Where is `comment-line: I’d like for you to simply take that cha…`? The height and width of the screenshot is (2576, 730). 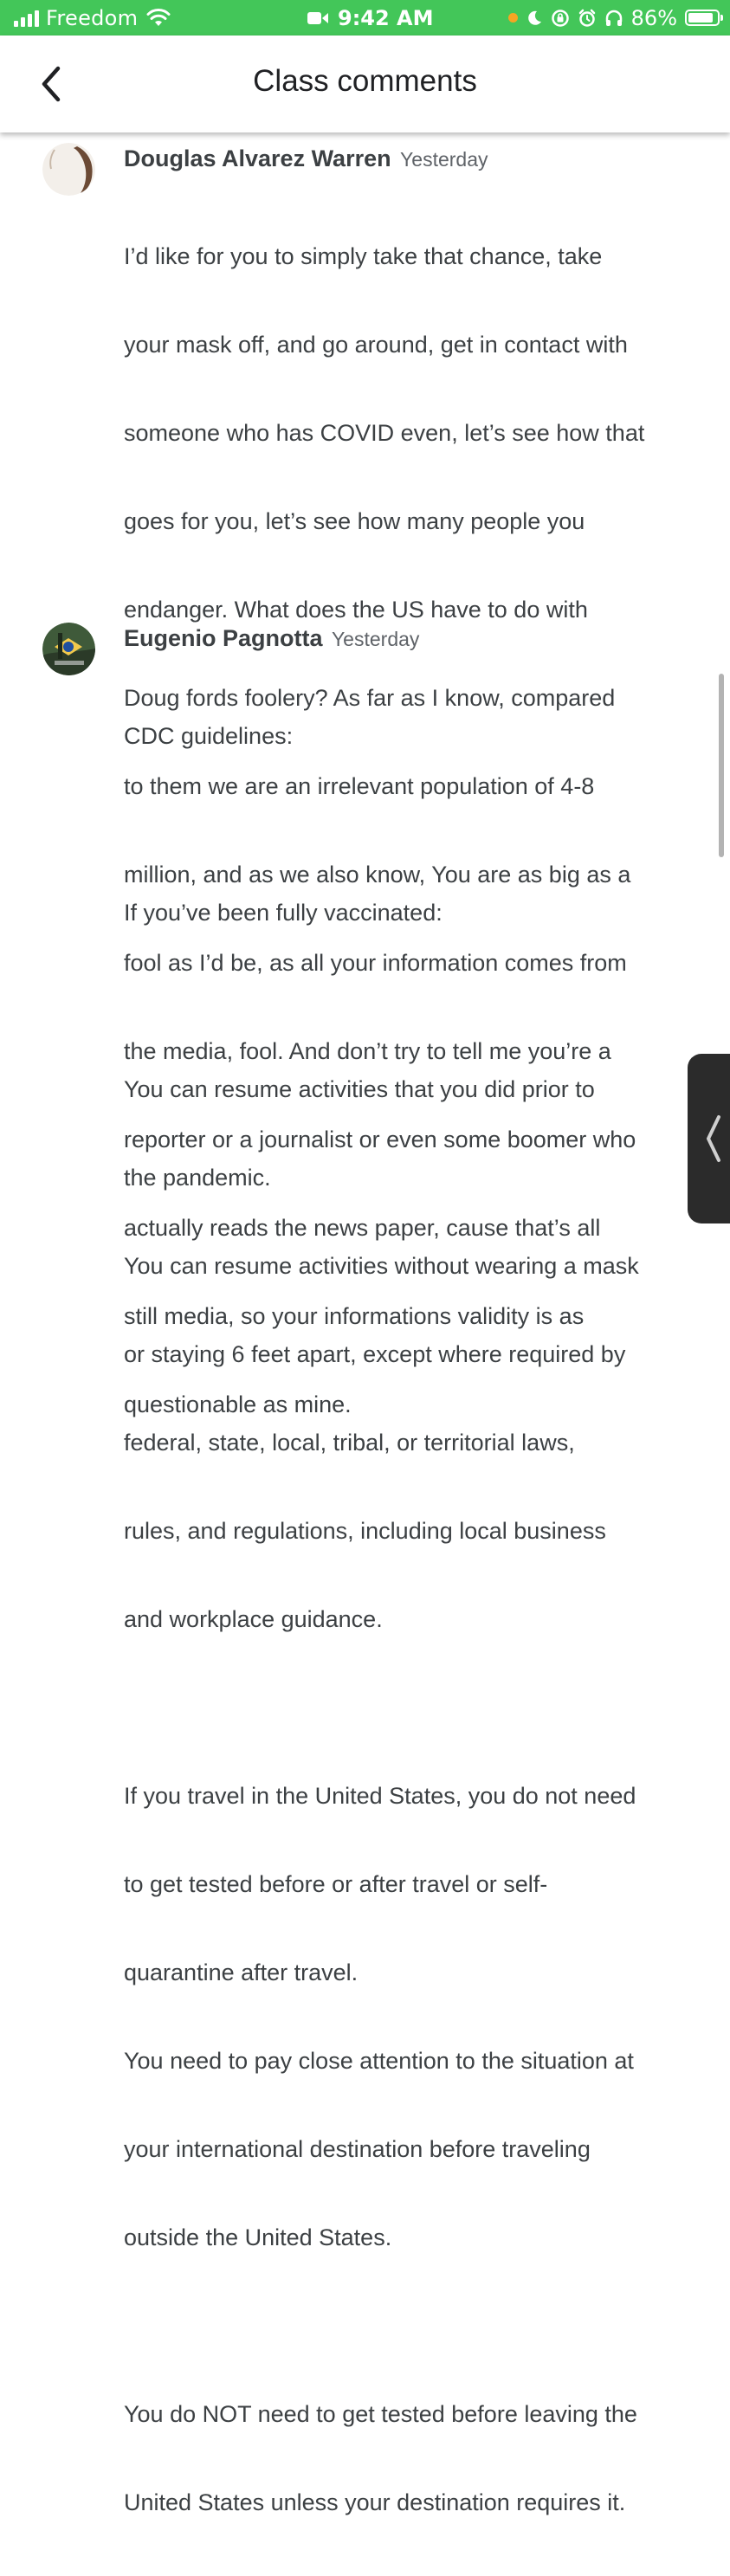 comment-line: I’d like for you to simply take that cha… is located at coordinates (363, 256).